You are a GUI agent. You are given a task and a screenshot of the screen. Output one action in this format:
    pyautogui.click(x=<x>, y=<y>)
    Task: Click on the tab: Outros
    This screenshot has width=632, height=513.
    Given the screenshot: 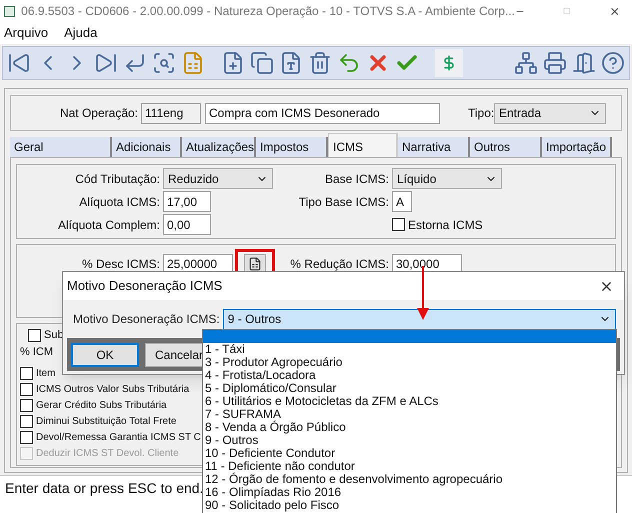 What is the action you would take?
    pyautogui.click(x=506, y=147)
    